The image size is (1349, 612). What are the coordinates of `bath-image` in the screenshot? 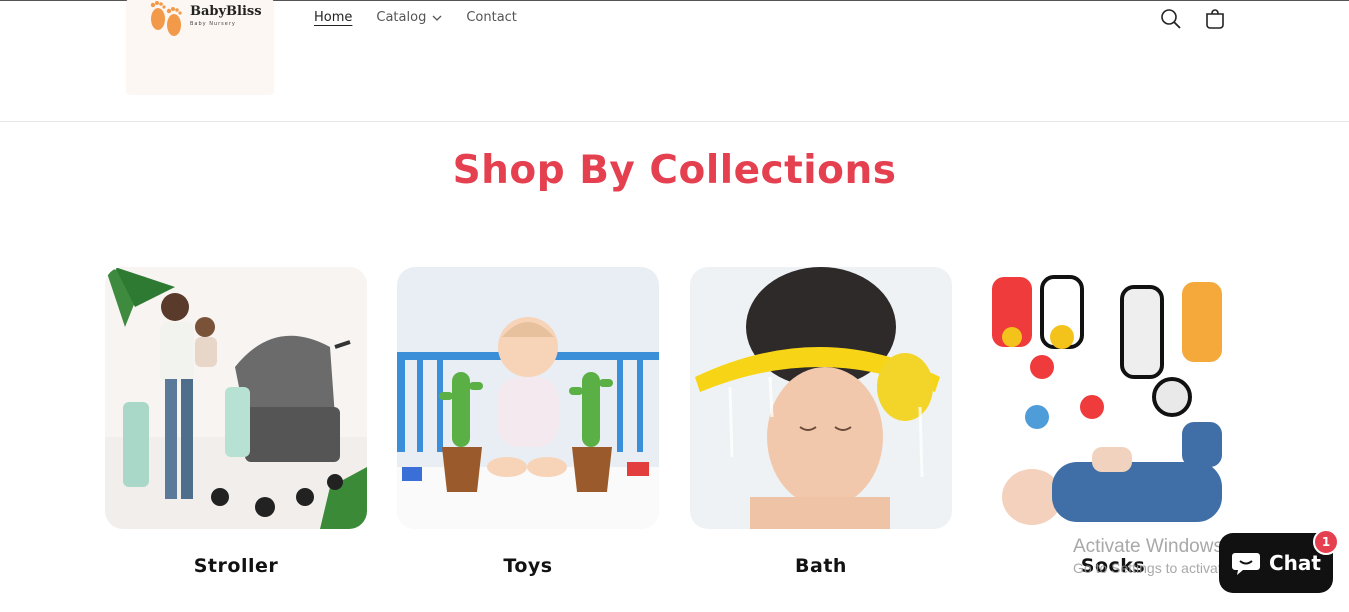 It's located at (821, 398).